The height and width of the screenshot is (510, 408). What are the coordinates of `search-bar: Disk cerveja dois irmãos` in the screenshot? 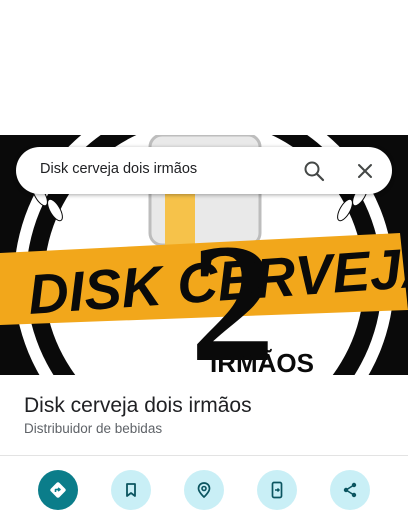 It's located at (204, 170).